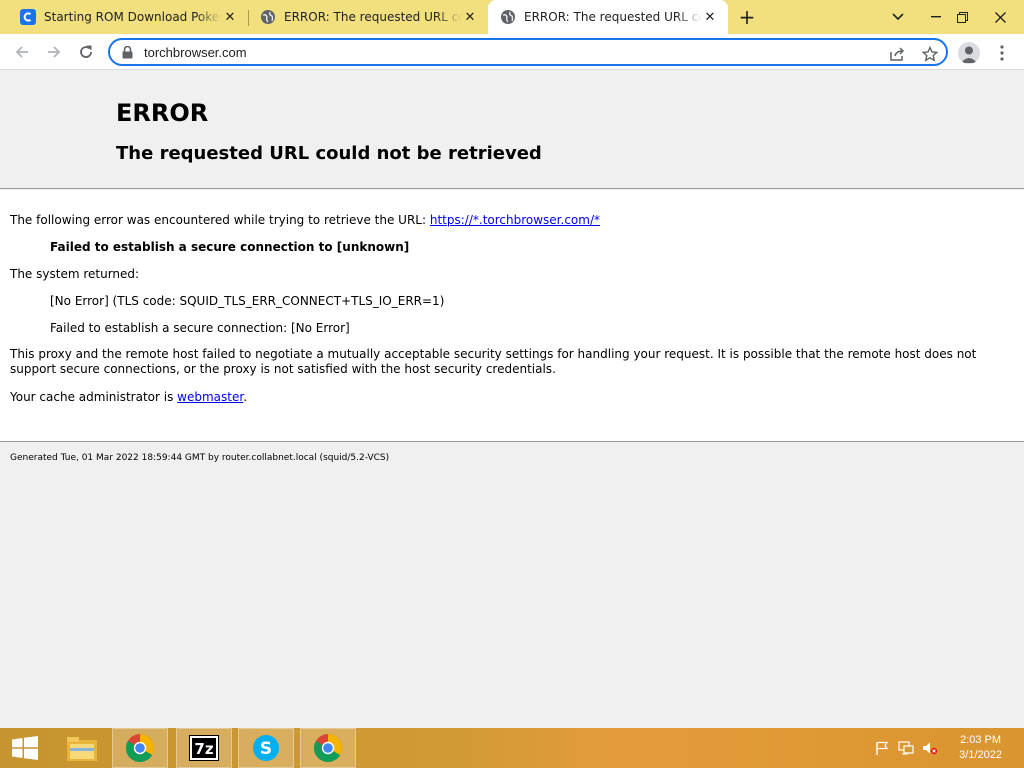  Describe the element at coordinates (1000, 17) in the screenshot. I see `close-window-icon` at that location.